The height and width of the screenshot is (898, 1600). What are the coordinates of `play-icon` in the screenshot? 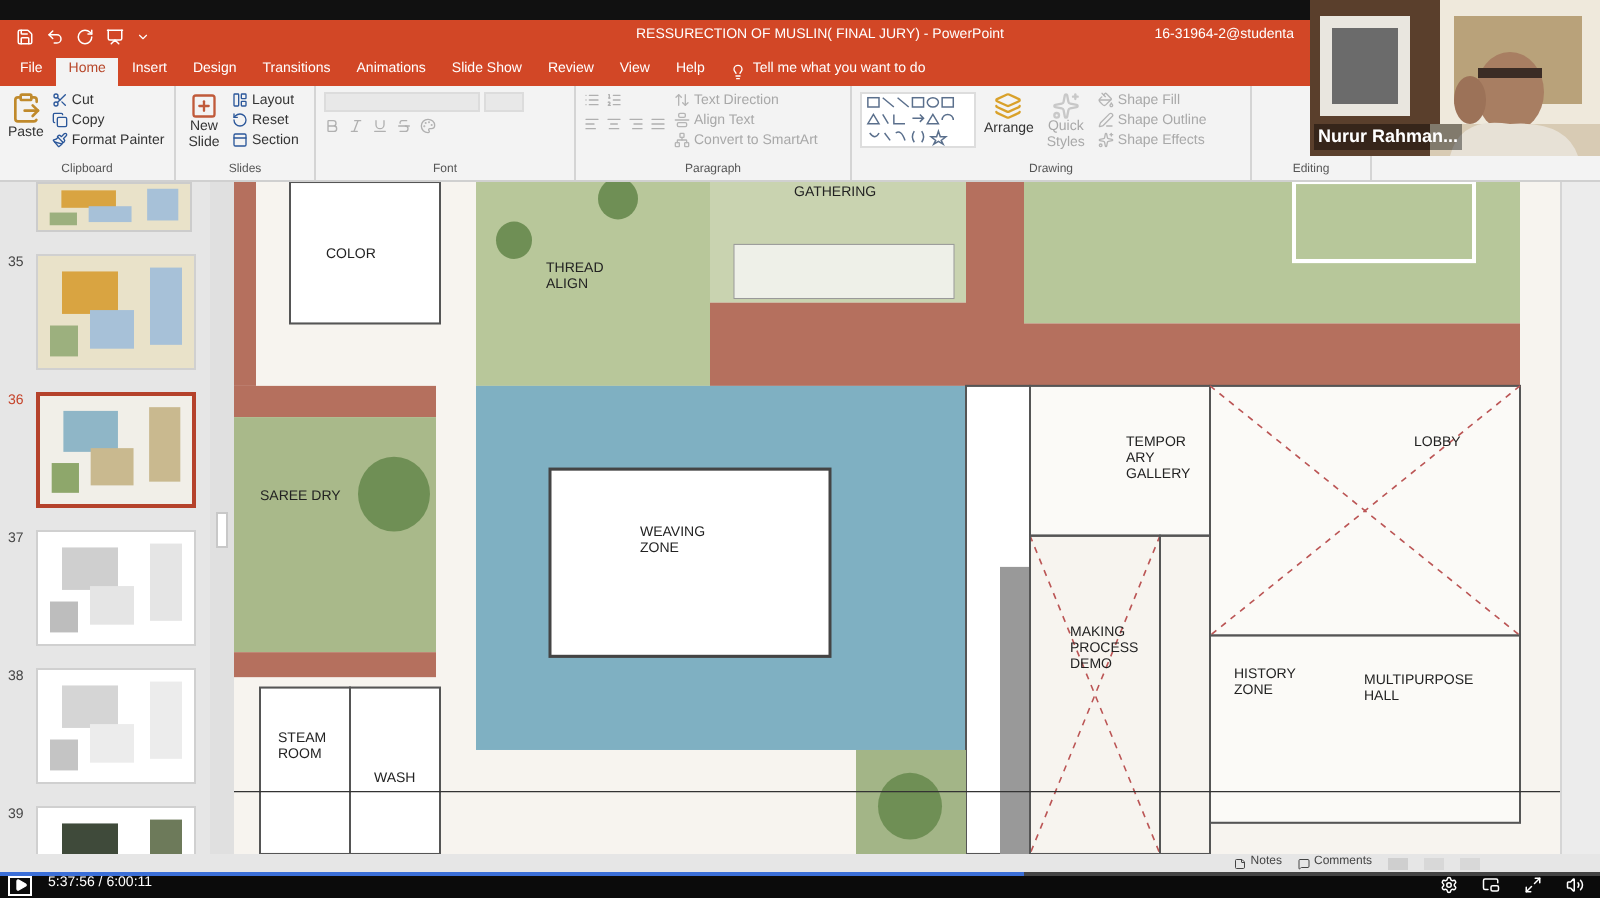 It's located at (20, 885).